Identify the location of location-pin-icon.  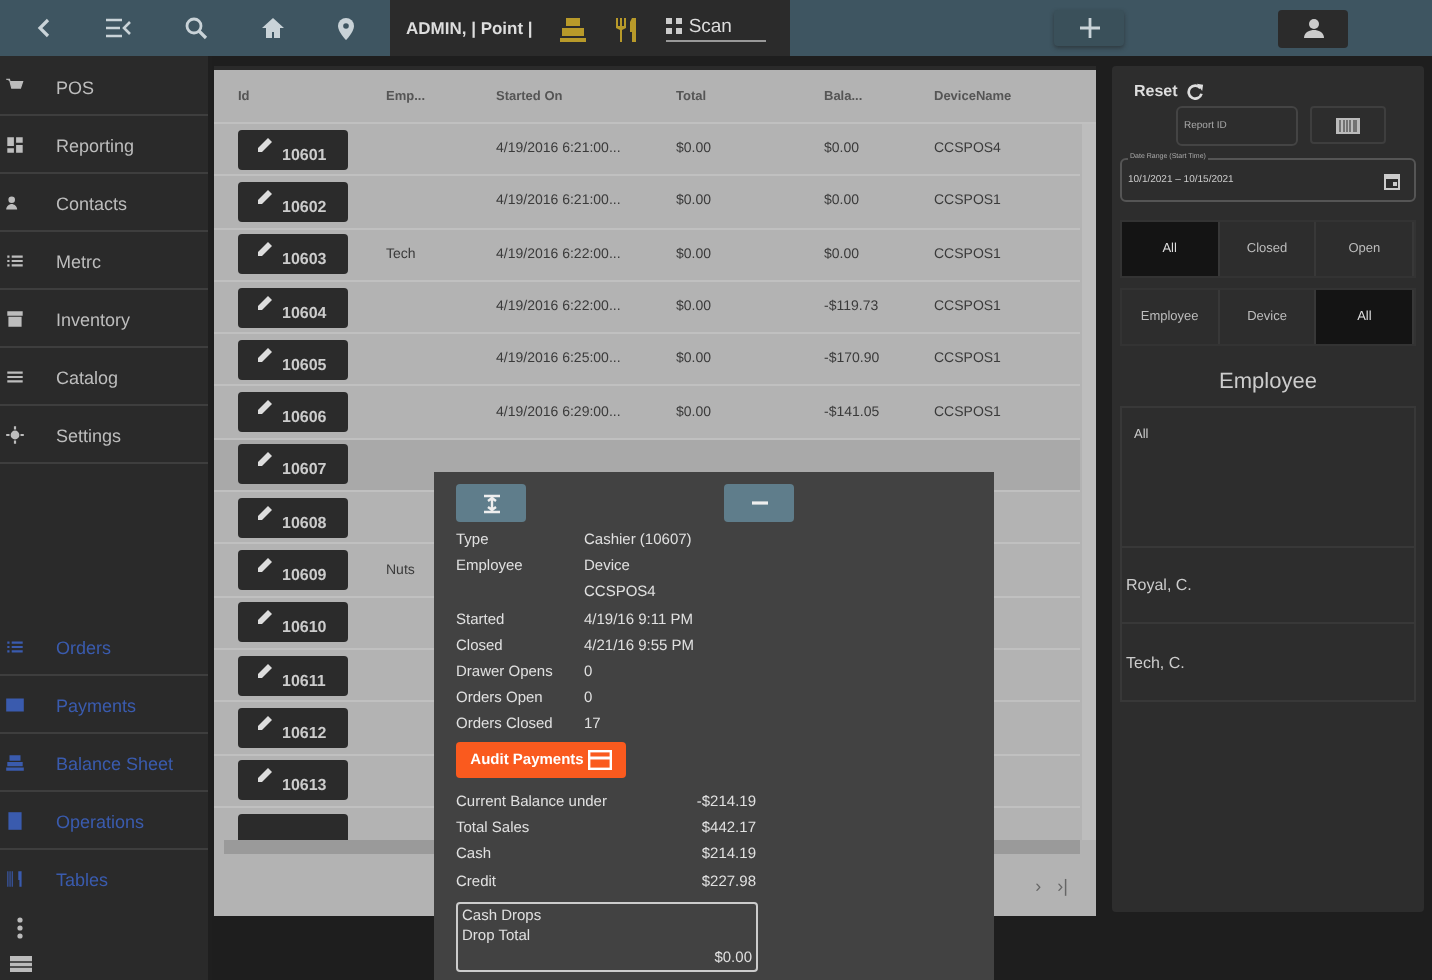
(346, 28).